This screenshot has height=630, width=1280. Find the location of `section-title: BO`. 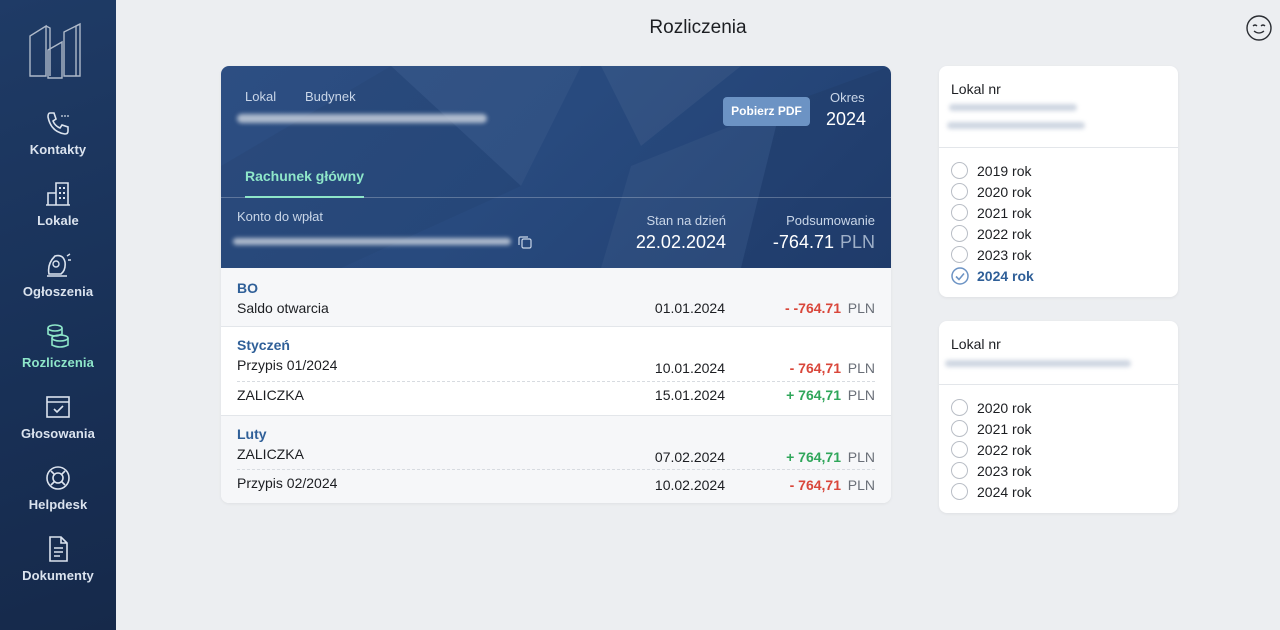

section-title: BO is located at coordinates (247, 288).